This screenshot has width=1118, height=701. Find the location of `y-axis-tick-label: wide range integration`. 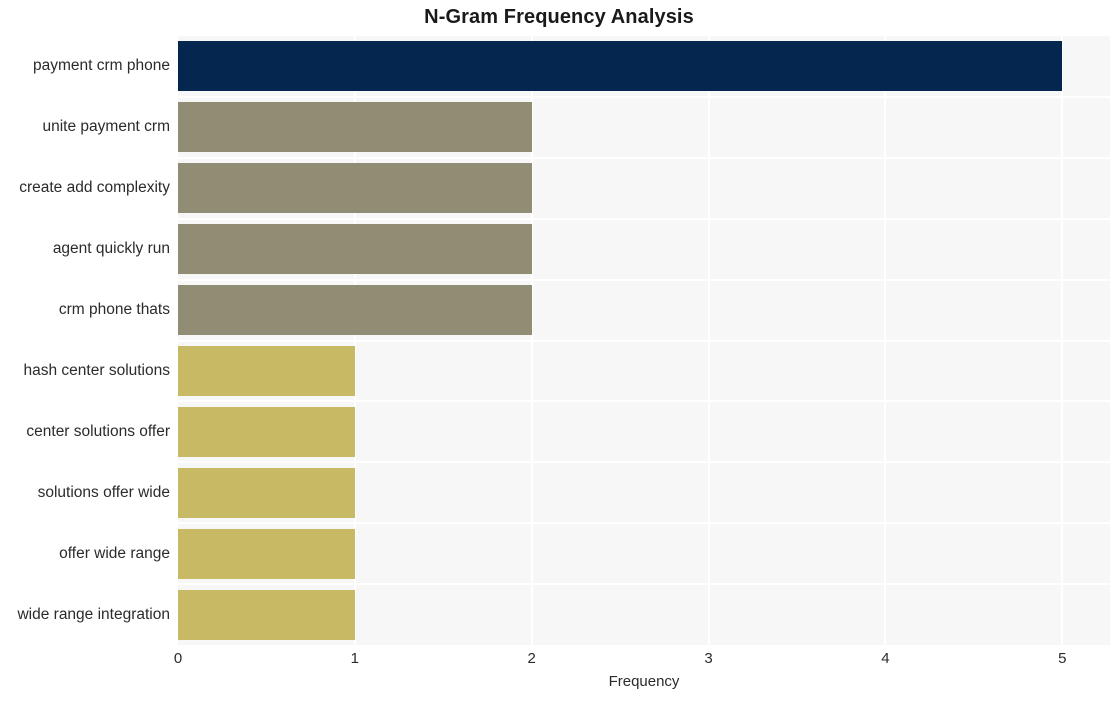

y-axis-tick-label: wide range integration is located at coordinates (93, 614).